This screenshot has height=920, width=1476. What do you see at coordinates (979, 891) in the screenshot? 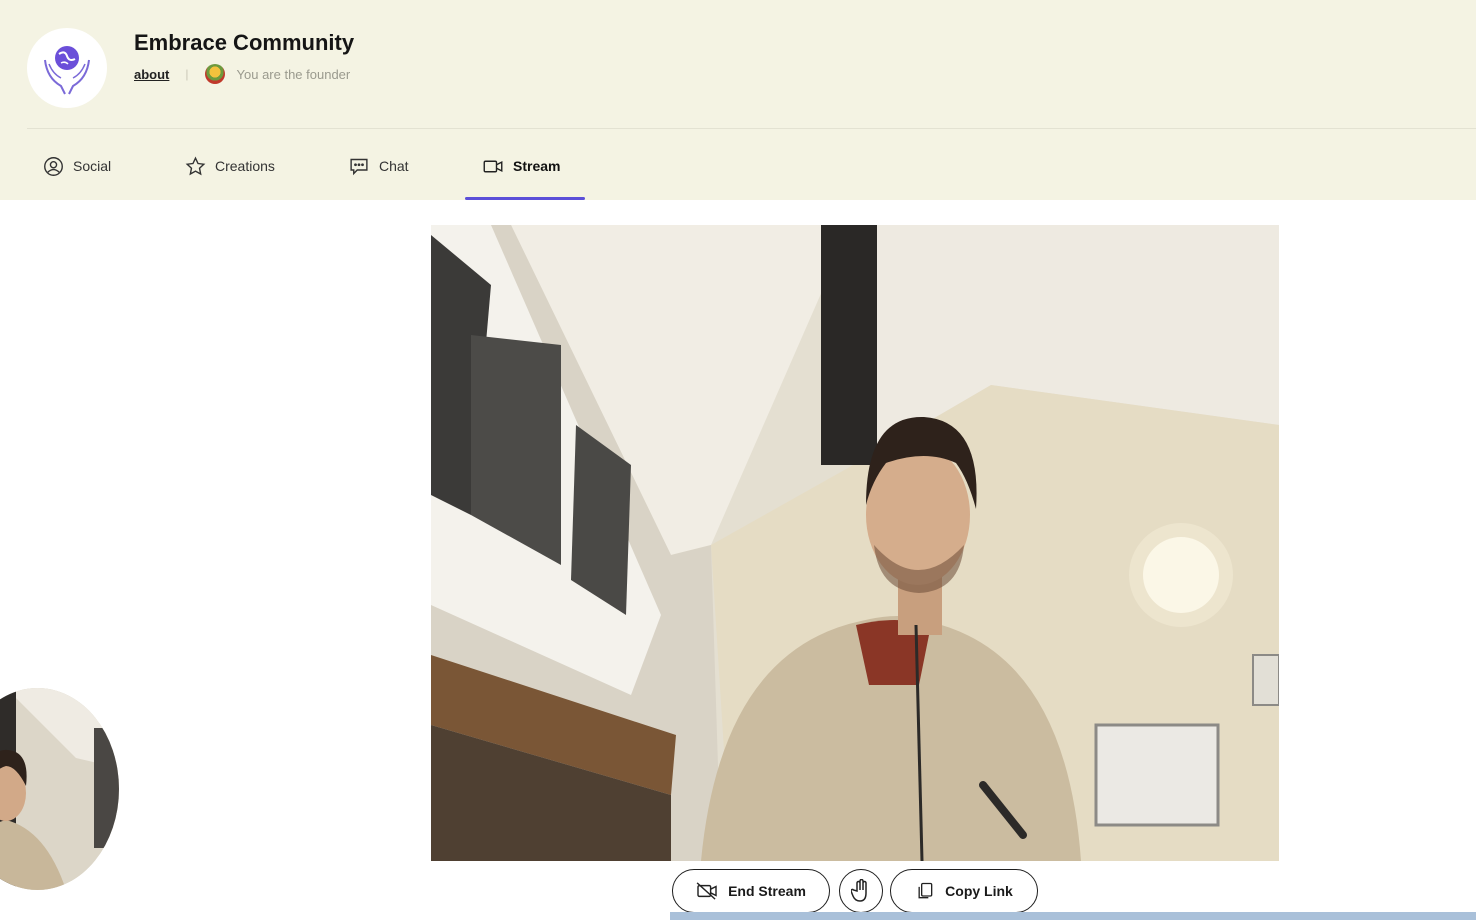
I see `copy-link-label: Copy Link` at bounding box center [979, 891].